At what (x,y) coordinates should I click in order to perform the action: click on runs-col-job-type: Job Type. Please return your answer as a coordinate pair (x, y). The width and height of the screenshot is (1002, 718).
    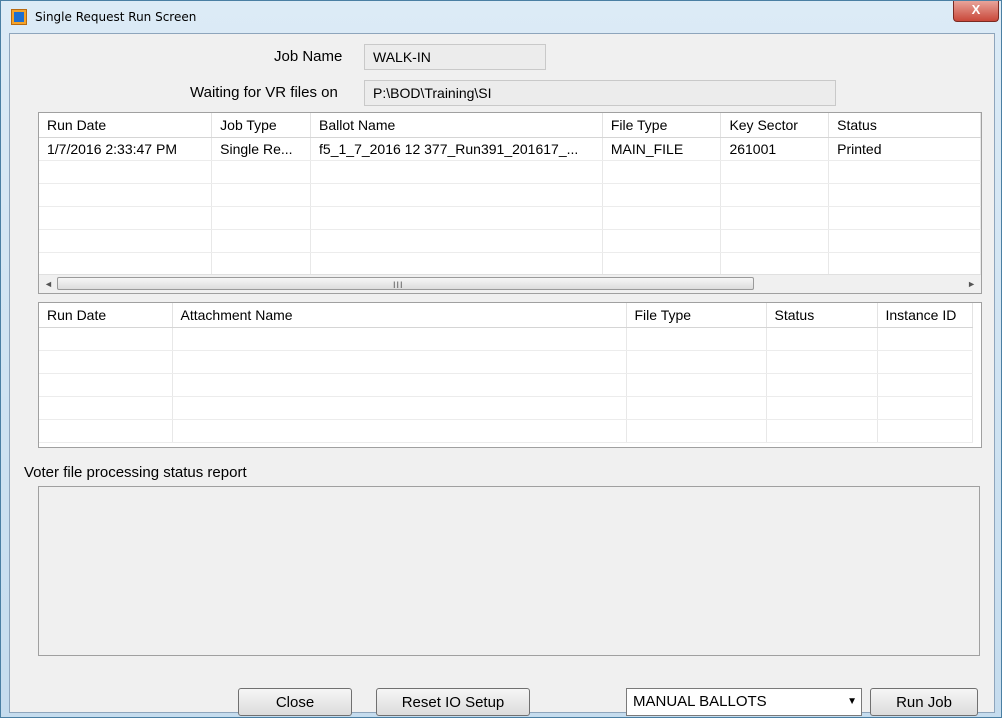
    Looking at the image, I should click on (261, 125).